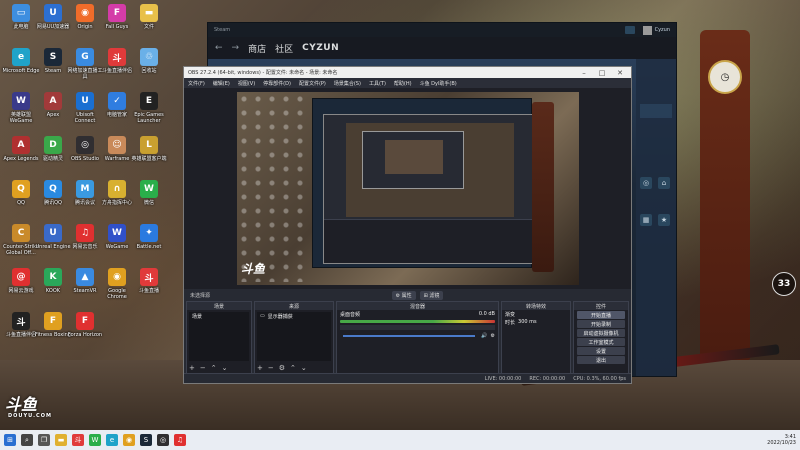 The image size is (800, 450). Describe the element at coordinates (85, 13) in the screenshot. I see `origin-icon: ◉` at that location.